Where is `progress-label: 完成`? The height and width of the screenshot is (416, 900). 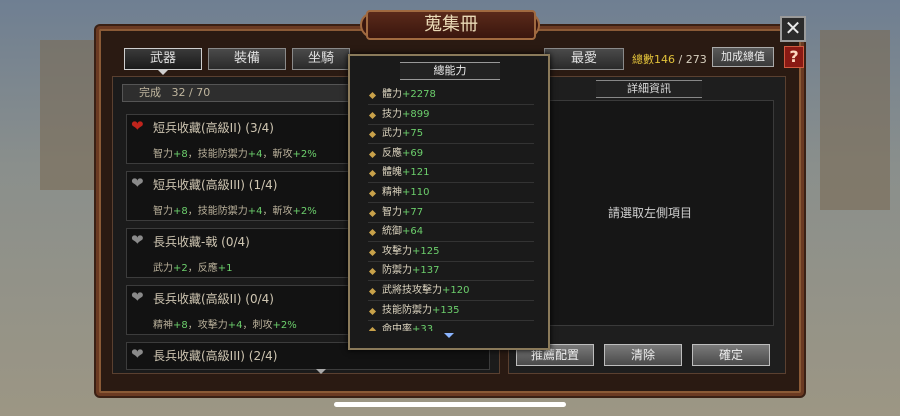
progress-label: 完成 is located at coordinates (150, 92).